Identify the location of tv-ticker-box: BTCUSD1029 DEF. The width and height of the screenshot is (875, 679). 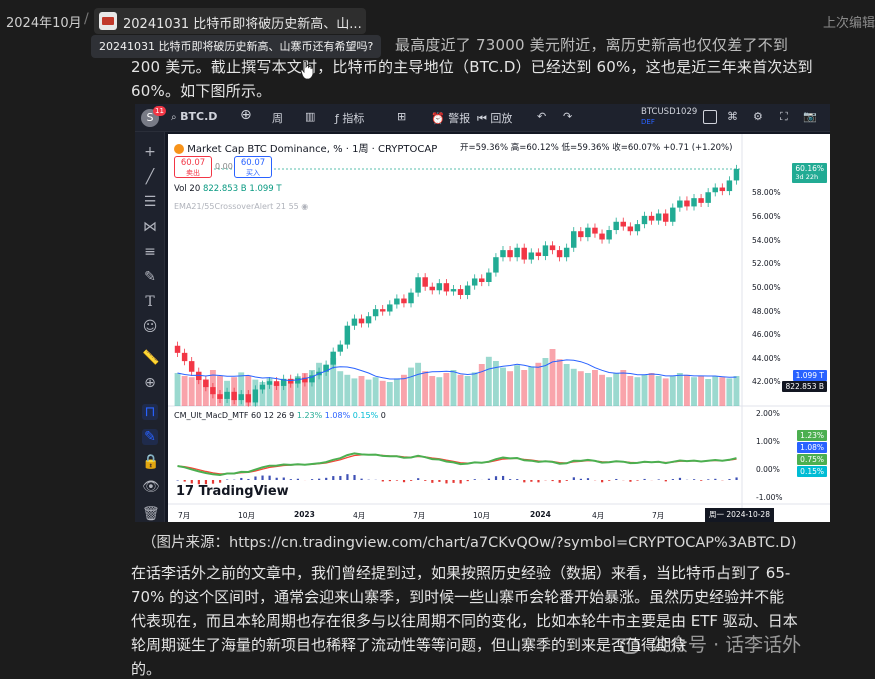
(669, 117).